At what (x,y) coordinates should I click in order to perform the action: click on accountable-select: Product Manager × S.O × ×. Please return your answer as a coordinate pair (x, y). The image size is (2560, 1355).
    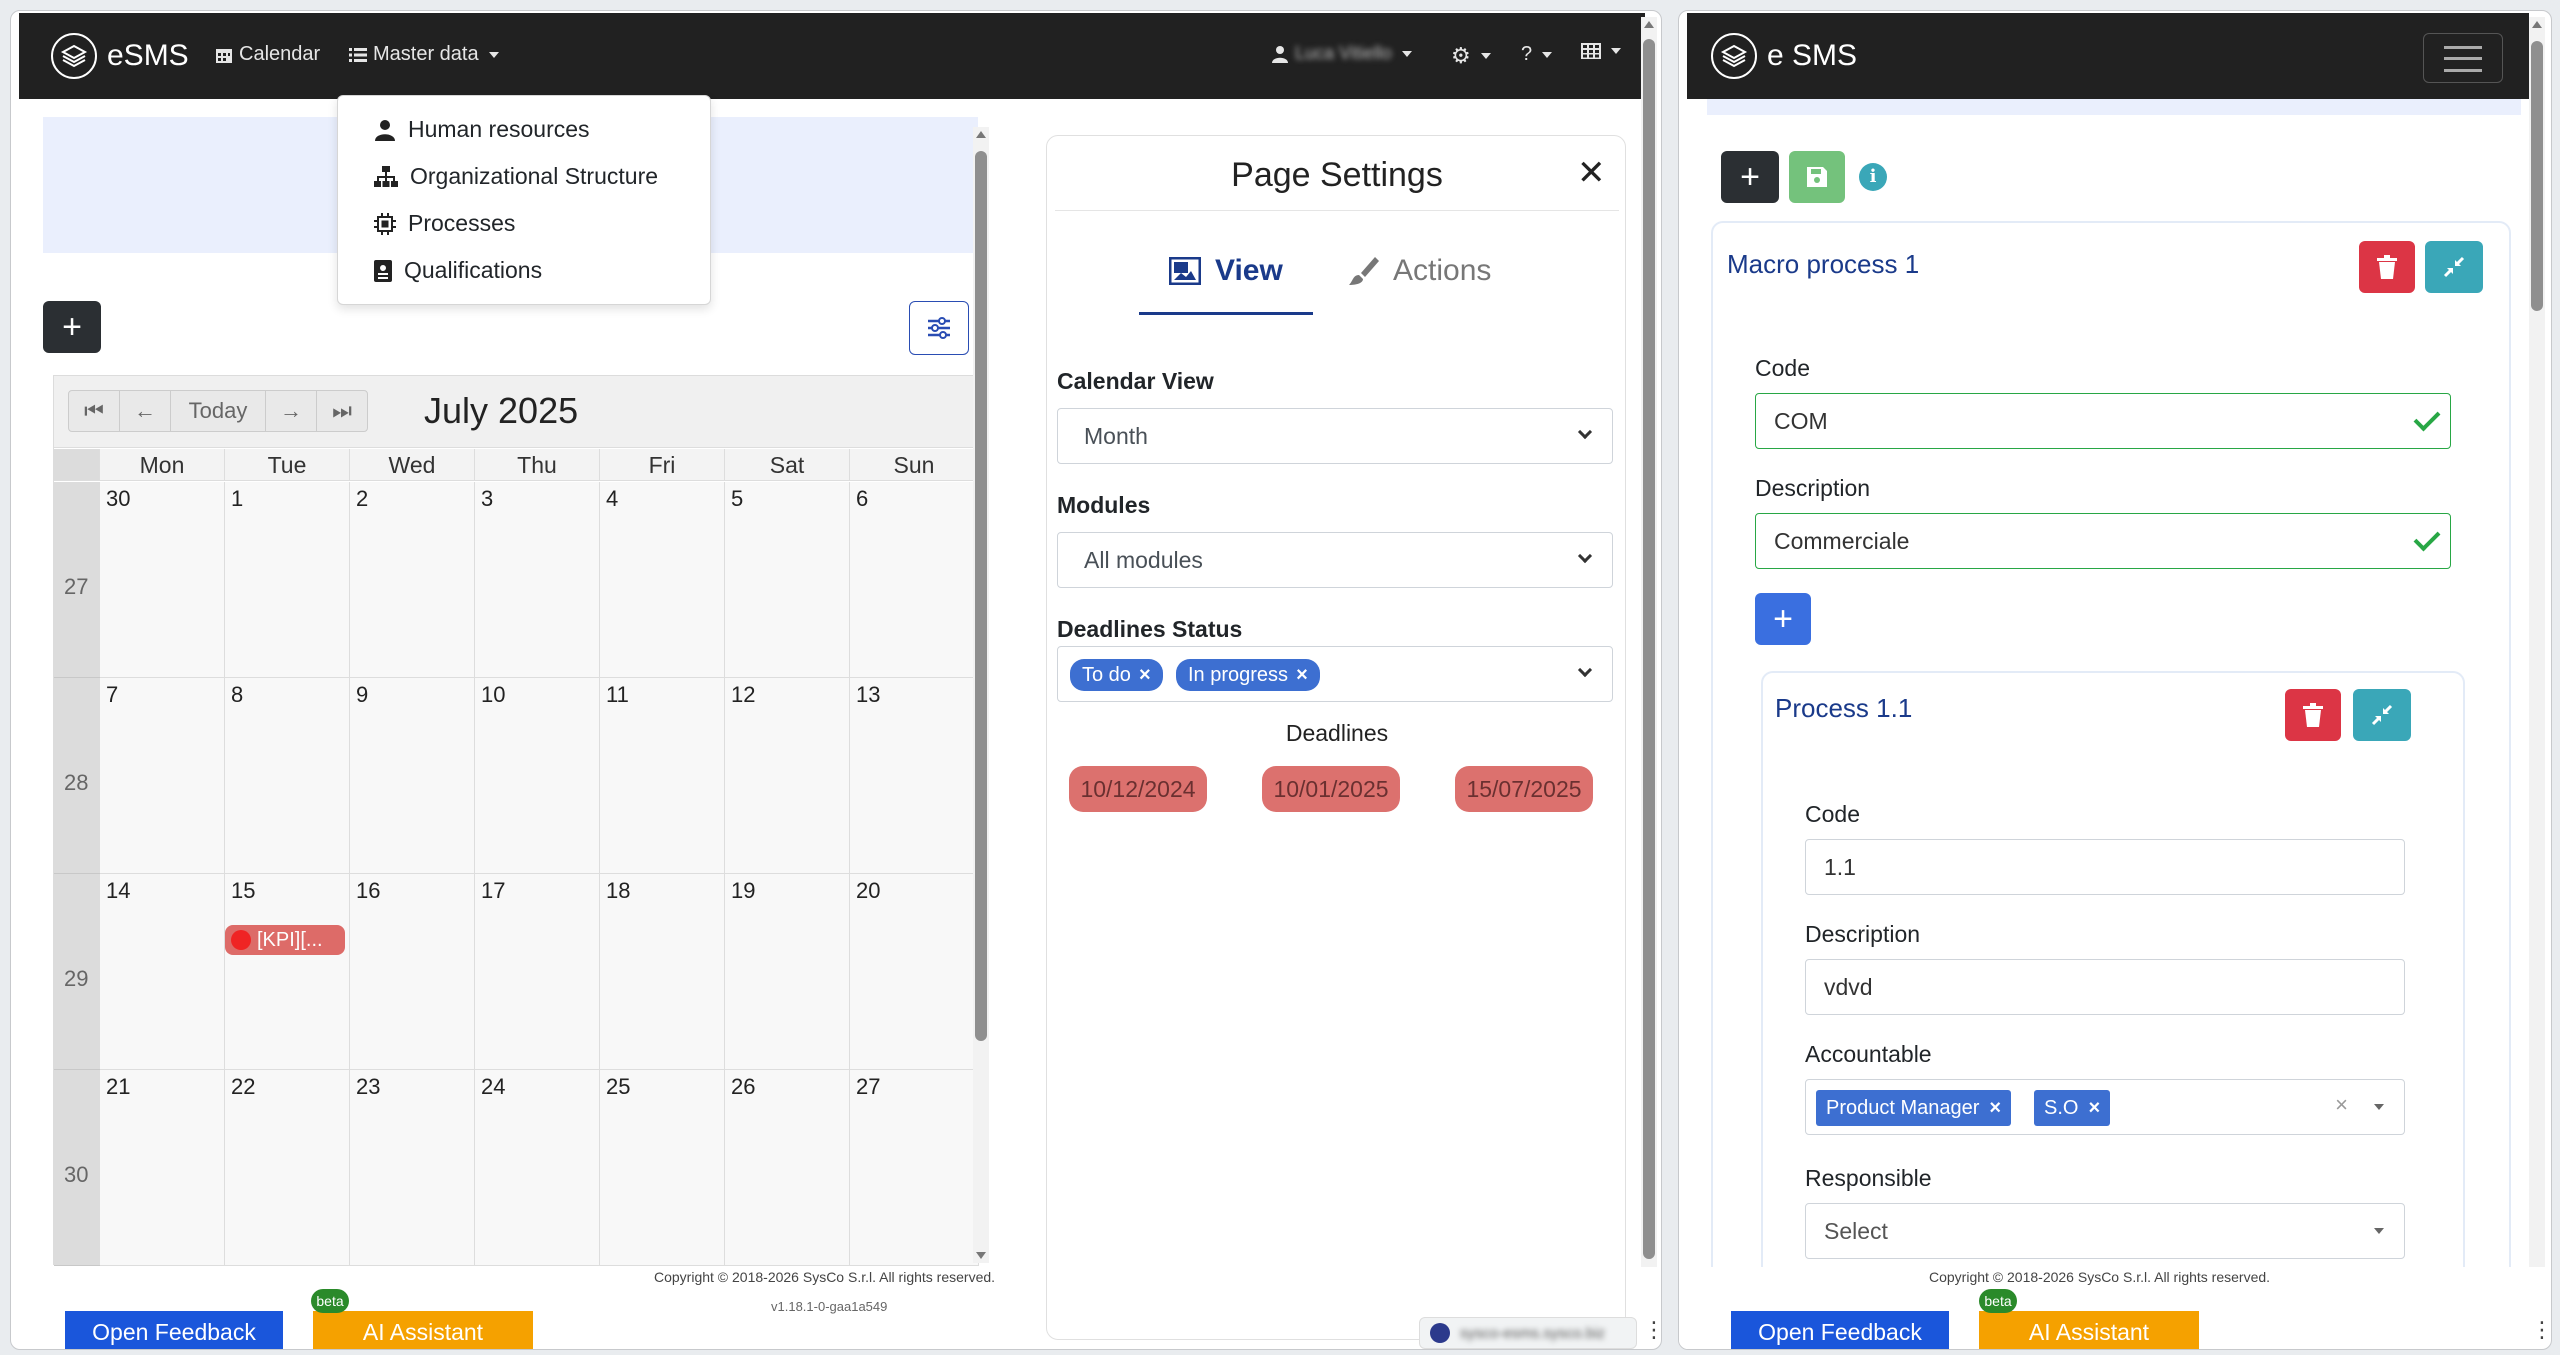
    Looking at the image, I should click on (2105, 1107).